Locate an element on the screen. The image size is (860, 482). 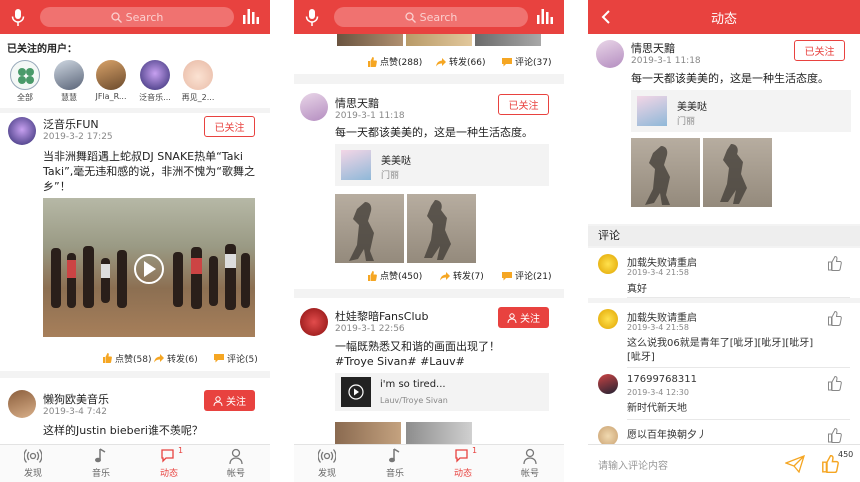
video-thumbnail is located at coordinates (149, 267).